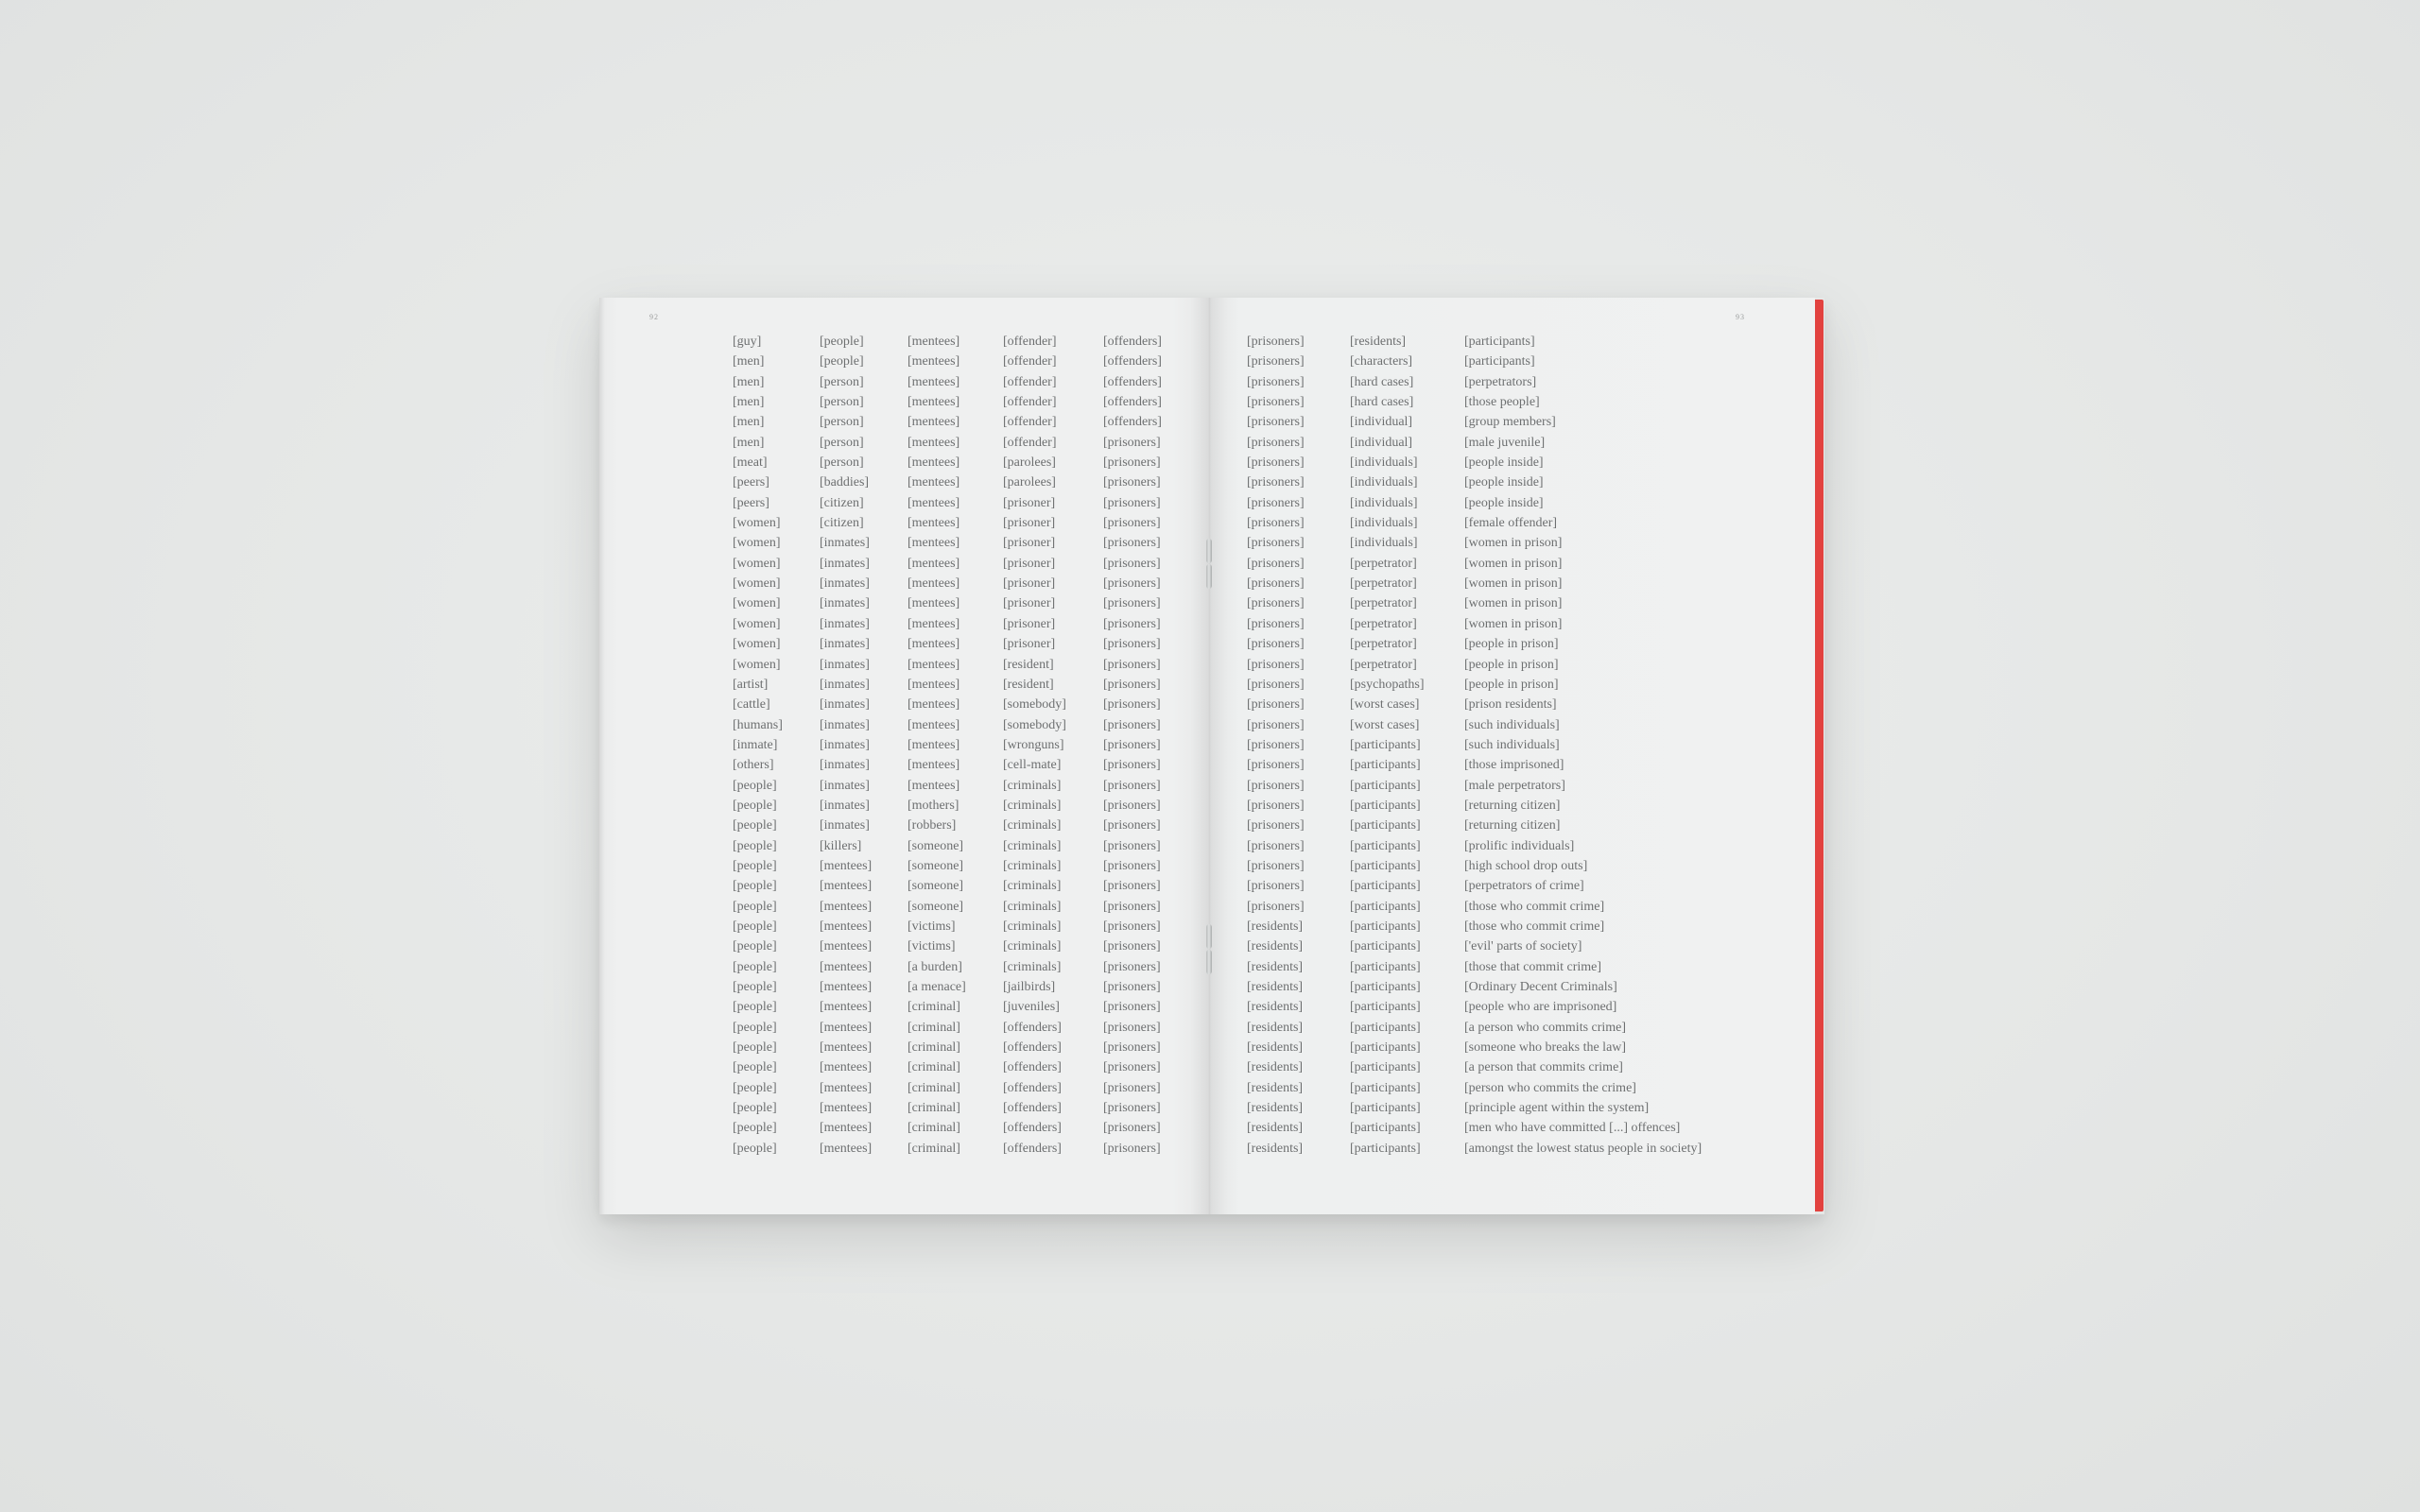 The height and width of the screenshot is (1512, 2420). What do you see at coordinates (1033, 744) in the screenshot?
I see `word-entry: [wronguns]` at bounding box center [1033, 744].